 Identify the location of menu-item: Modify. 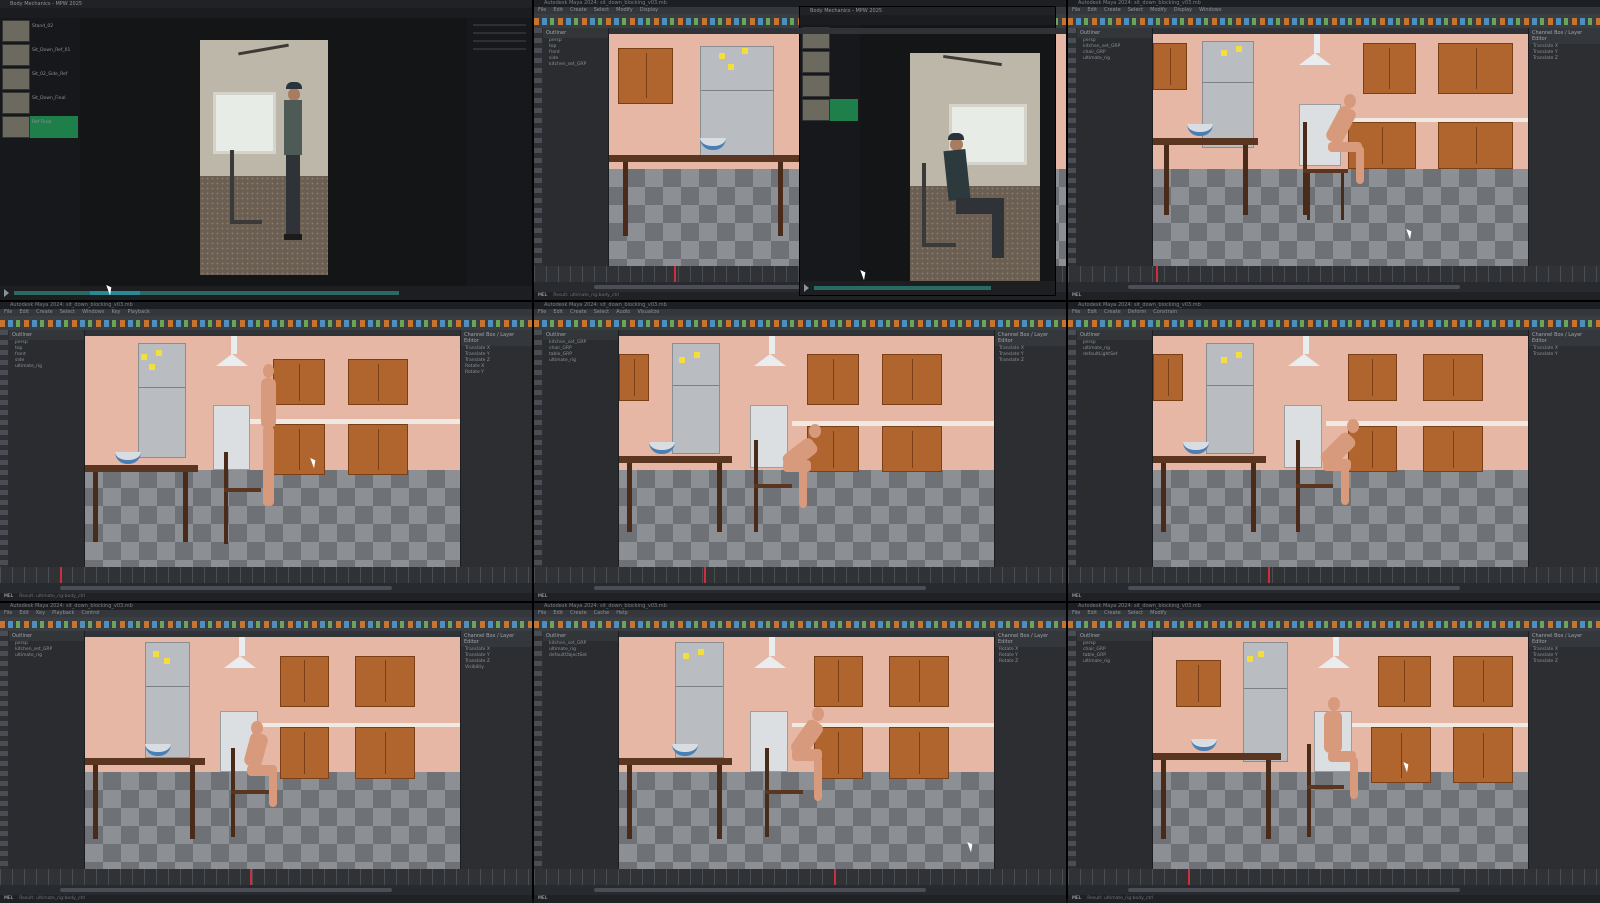
(624, 10).